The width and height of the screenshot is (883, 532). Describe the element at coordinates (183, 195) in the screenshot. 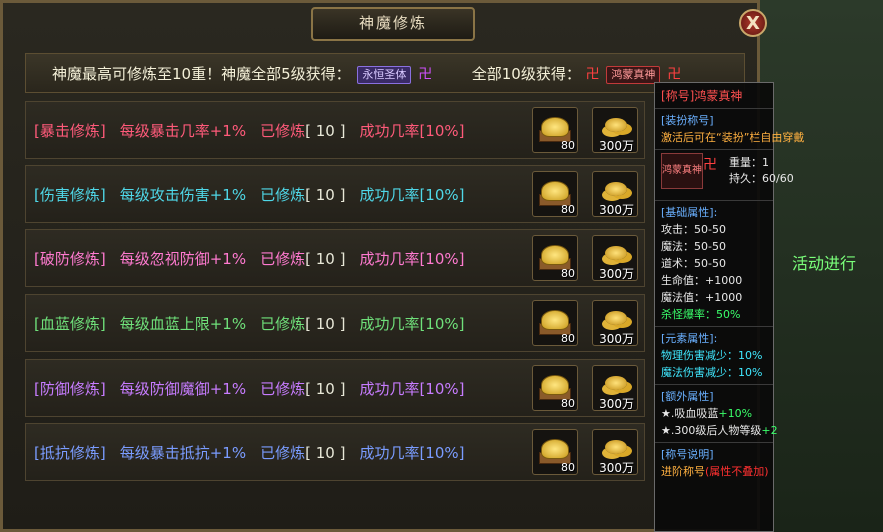

I see `cultivation-desc: 每级攻击伤害+1%` at that location.